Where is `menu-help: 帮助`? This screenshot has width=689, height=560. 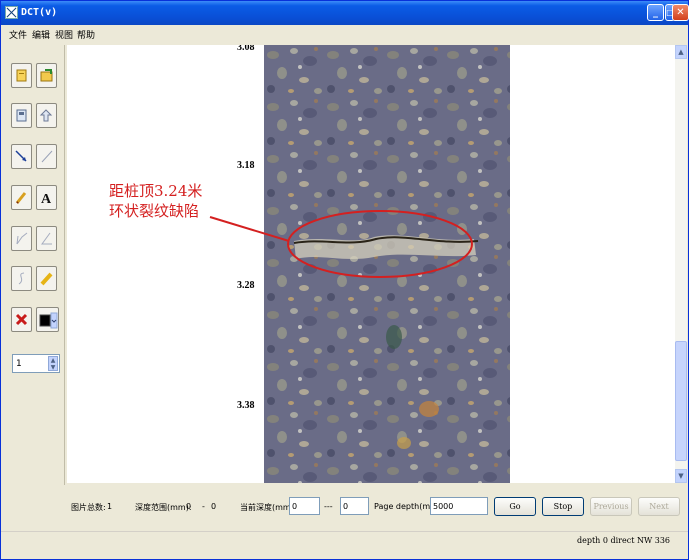 menu-help: 帮助 is located at coordinates (86, 34).